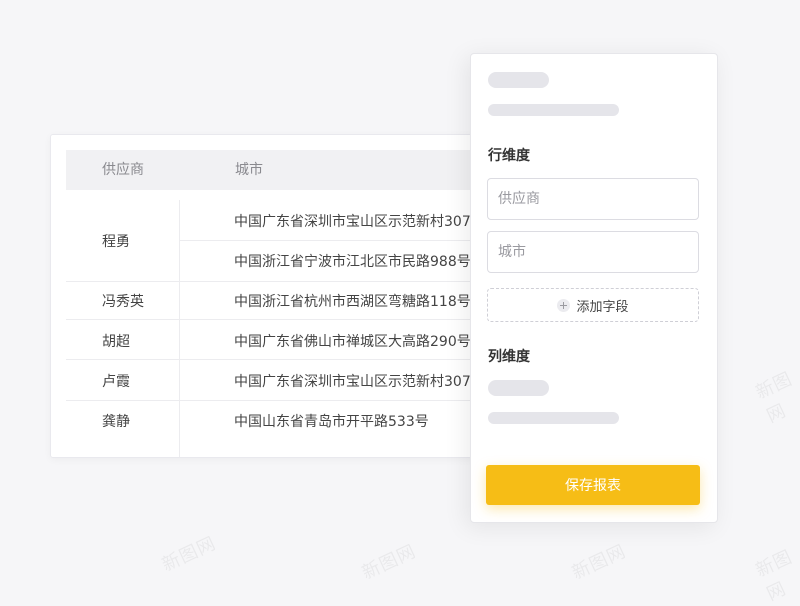  Describe the element at coordinates (593, 485) in the screenshot. I see `save-report-button: 保存报表` at that location.